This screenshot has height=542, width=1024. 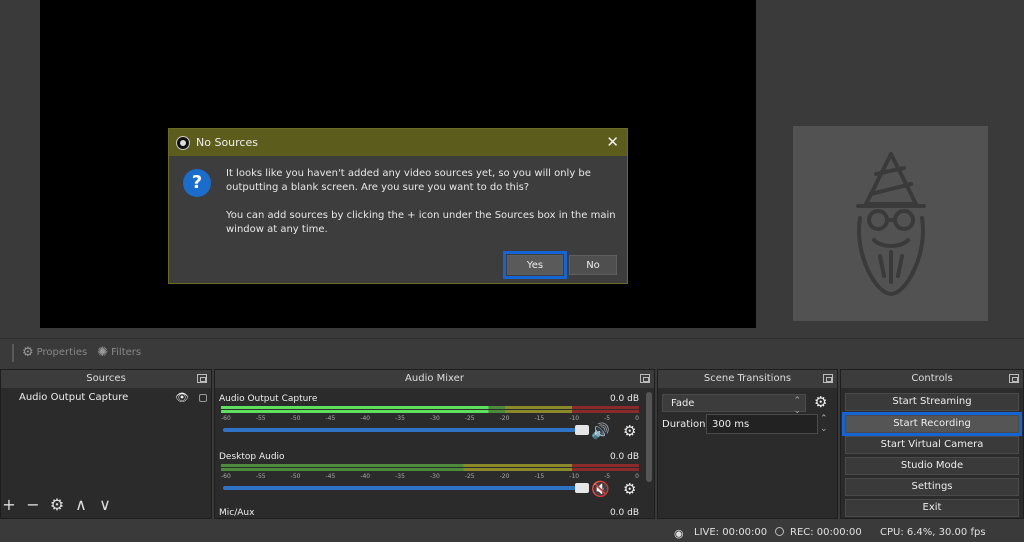 I want to click on broadcast-icon: ◉, so click(x=679, y=533).